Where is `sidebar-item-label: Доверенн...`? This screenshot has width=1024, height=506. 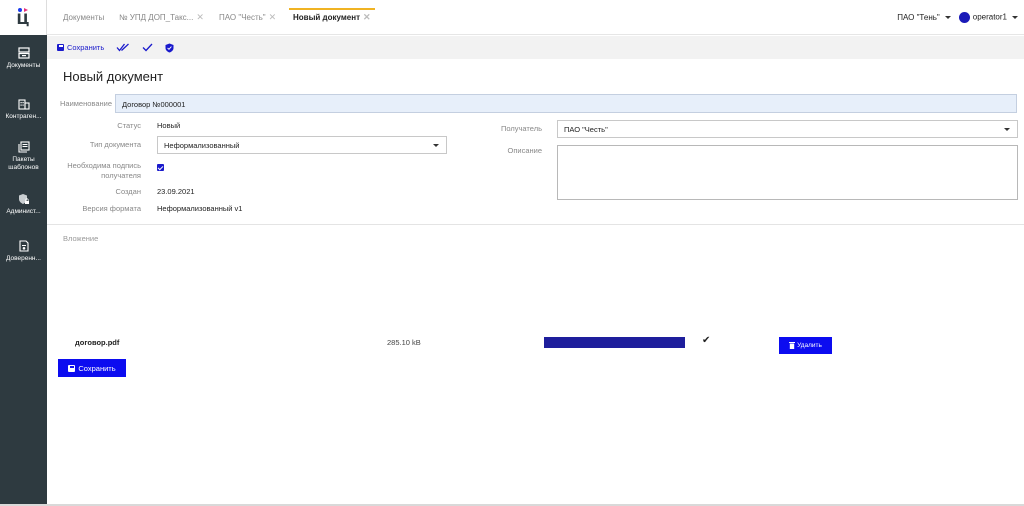 sidebar-item-label: Доверенн... is located at coordinates (23, 258).